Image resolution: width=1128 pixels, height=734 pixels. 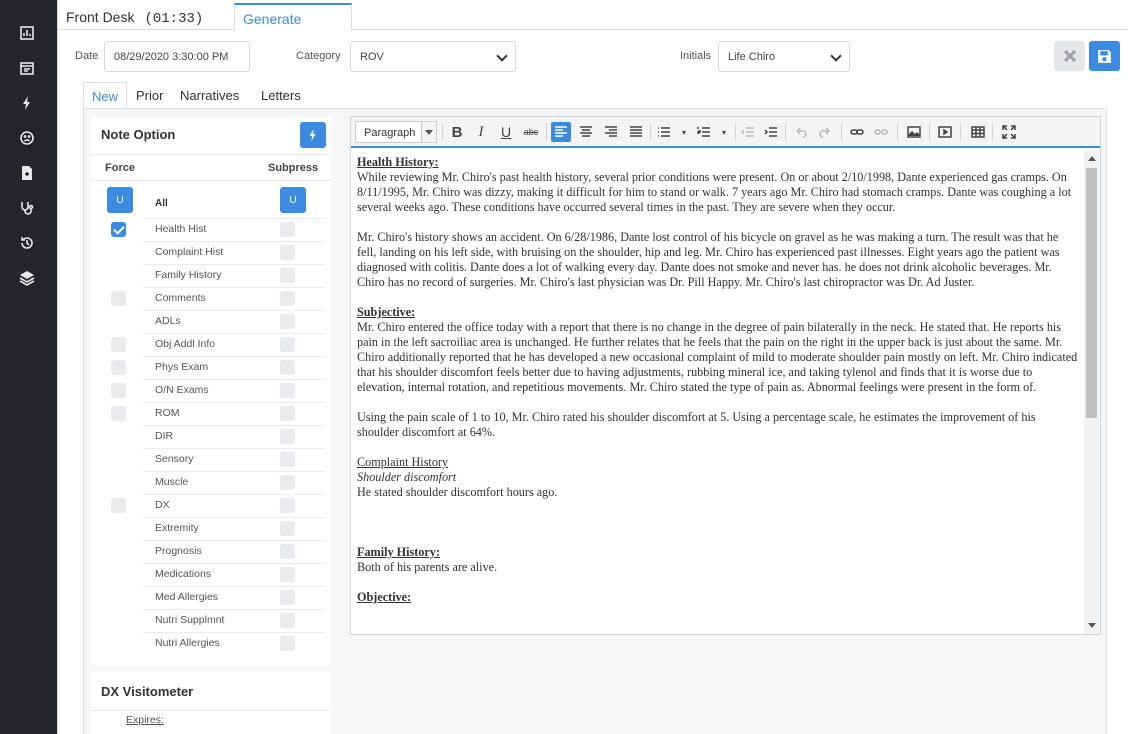 What do you see at coordinates (281, 95) in the screenshot?
I see `subtab-letters: Letters` at bounding box center [281, 95].